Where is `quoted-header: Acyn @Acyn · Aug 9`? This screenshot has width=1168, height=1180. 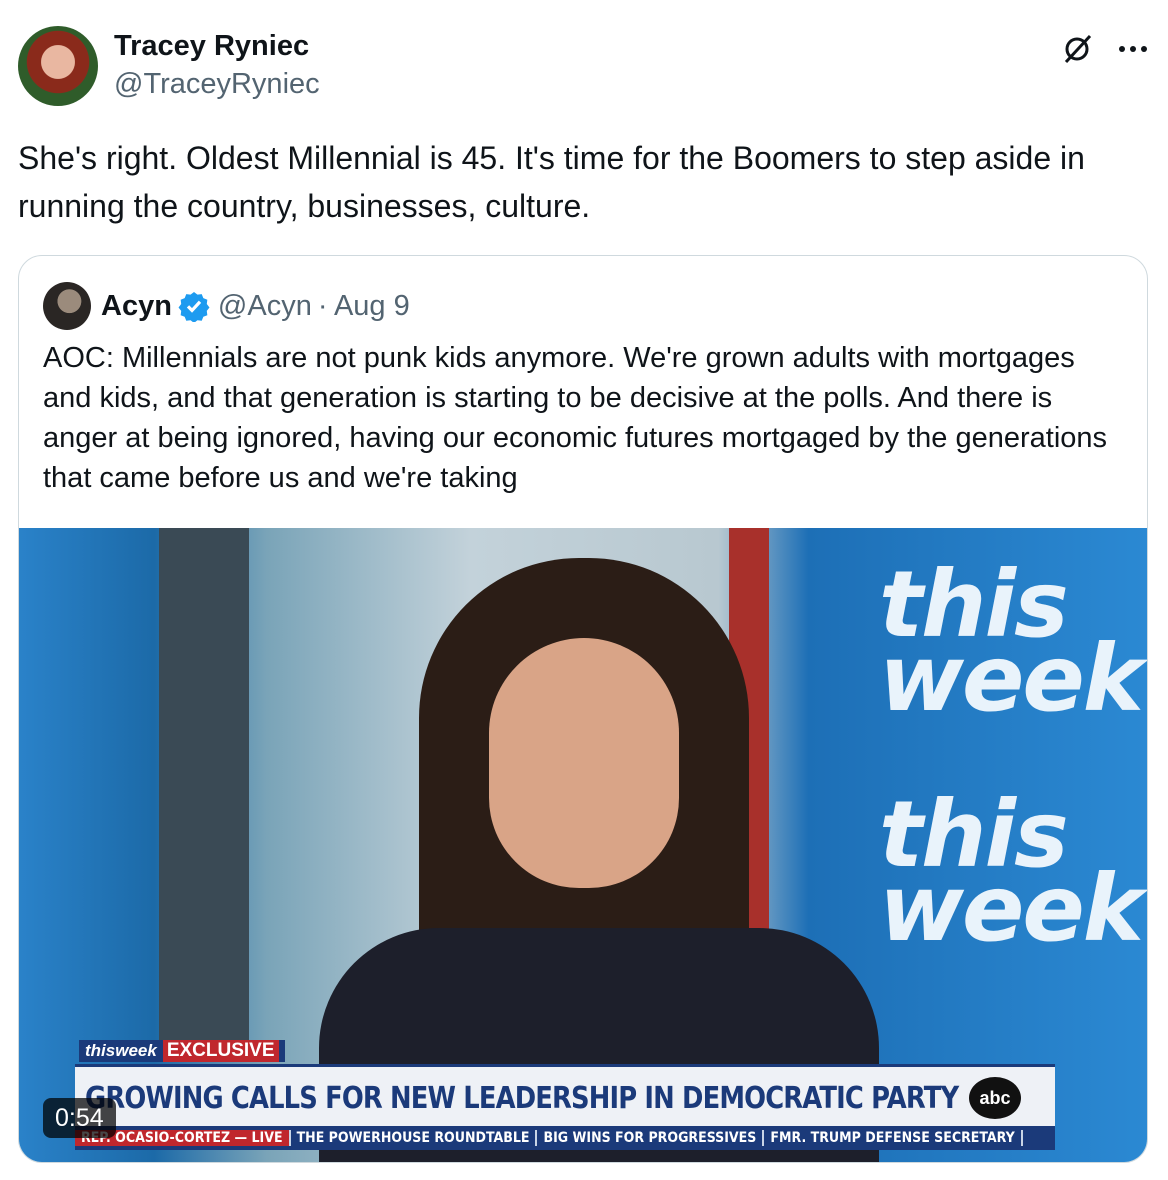
quoted-header: Acyn @Acyn · Aug 9 is located at coordinates (226, 306).